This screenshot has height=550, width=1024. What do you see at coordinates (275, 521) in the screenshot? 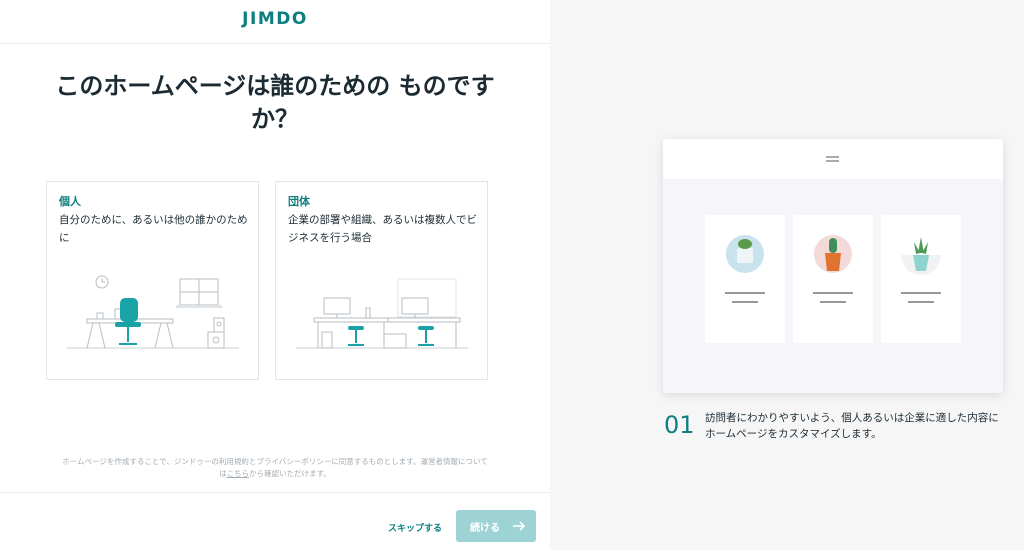
I see `footer-bar: スキップする 続ける` at bounding box center [275, 521].